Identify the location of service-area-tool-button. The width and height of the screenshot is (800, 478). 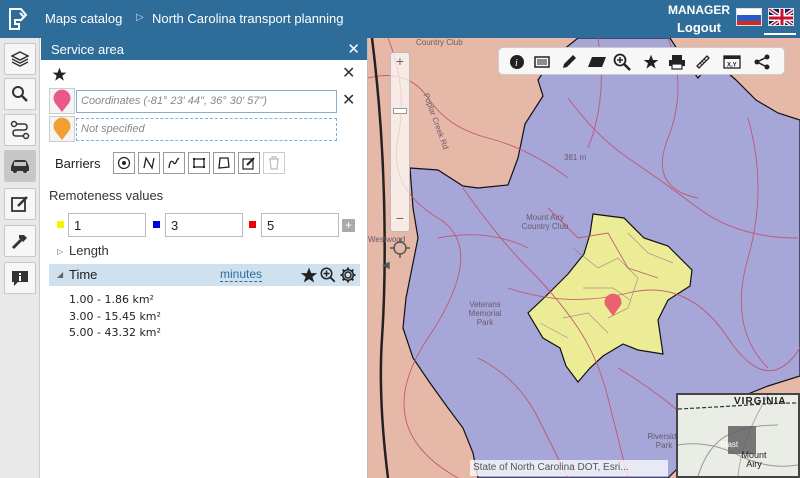
(20, 166).